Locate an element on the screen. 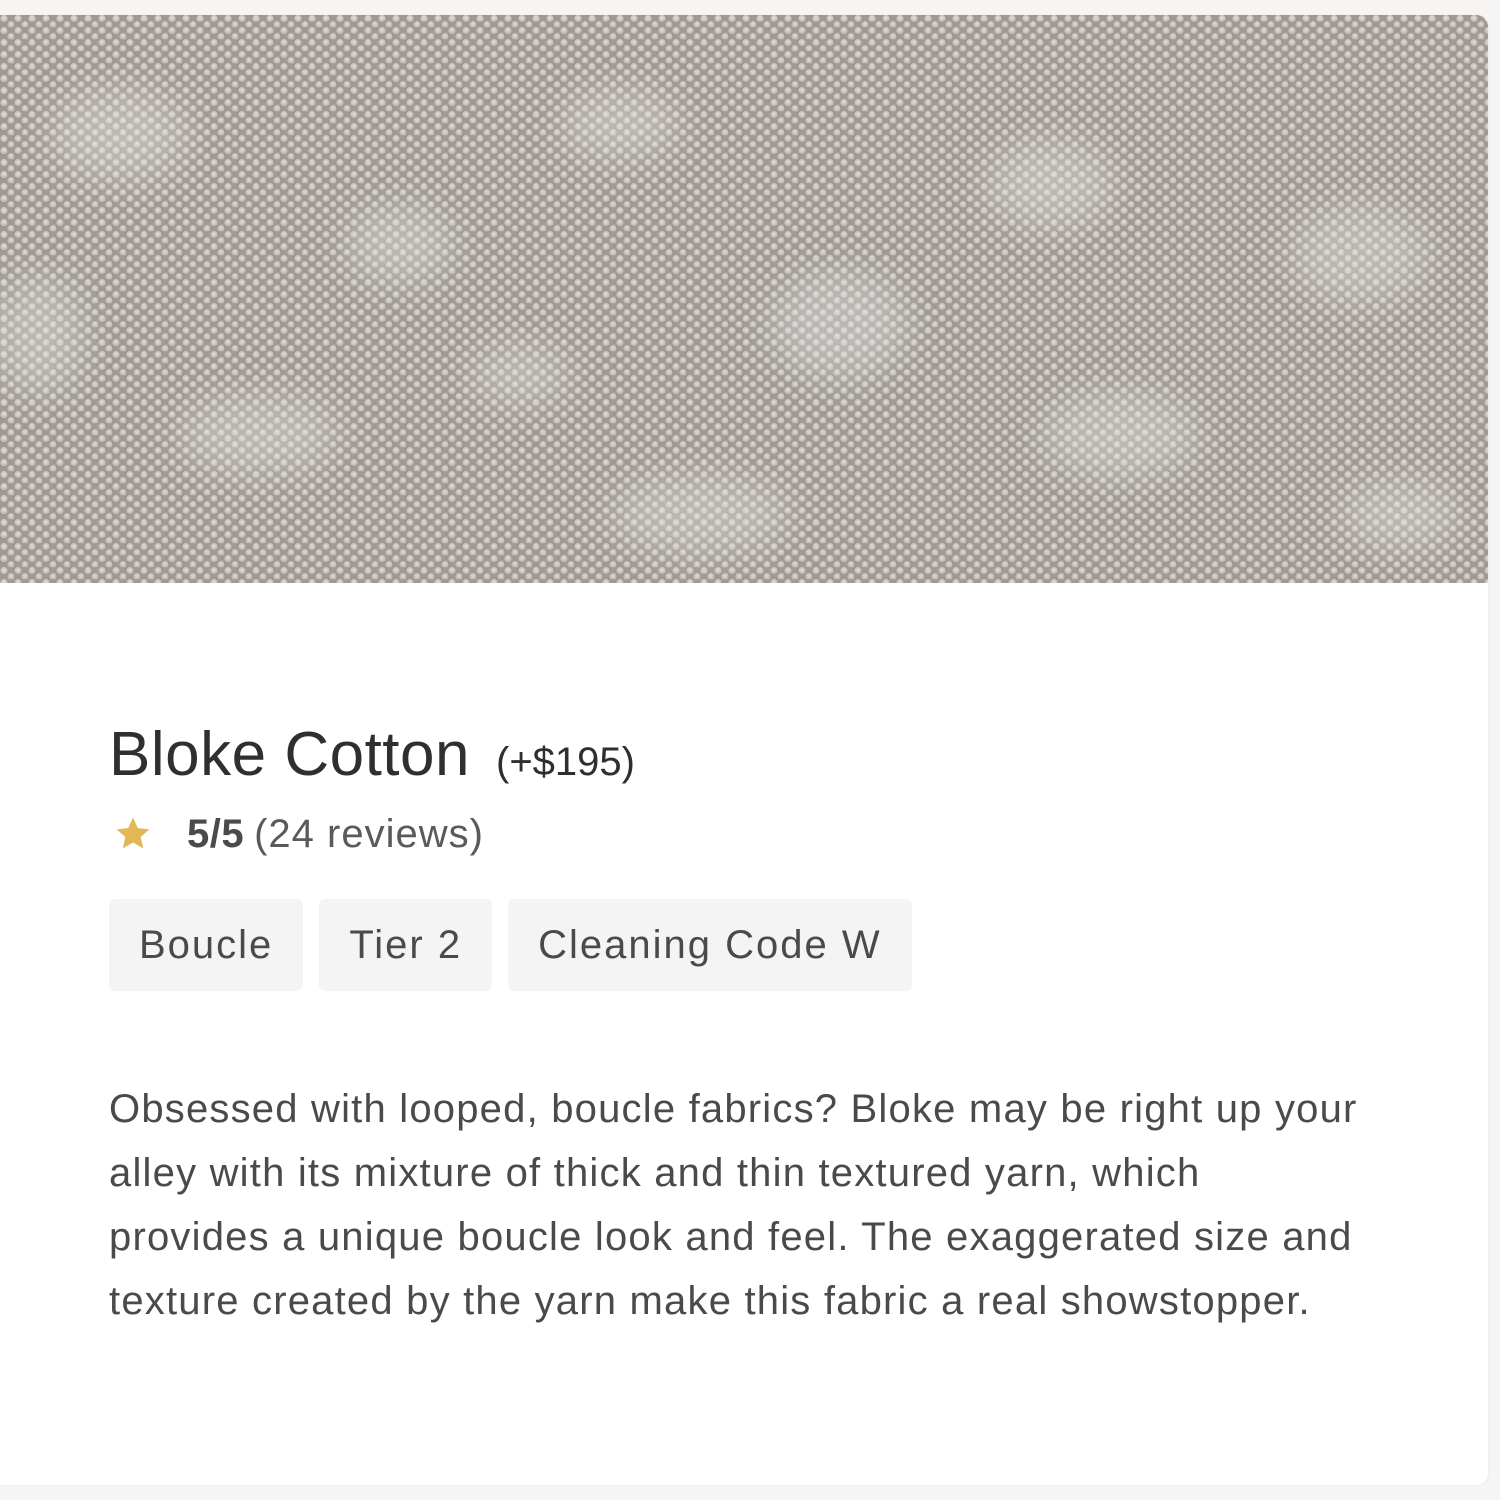  price-delta: (+$195) is located at coordinates (565, 762).